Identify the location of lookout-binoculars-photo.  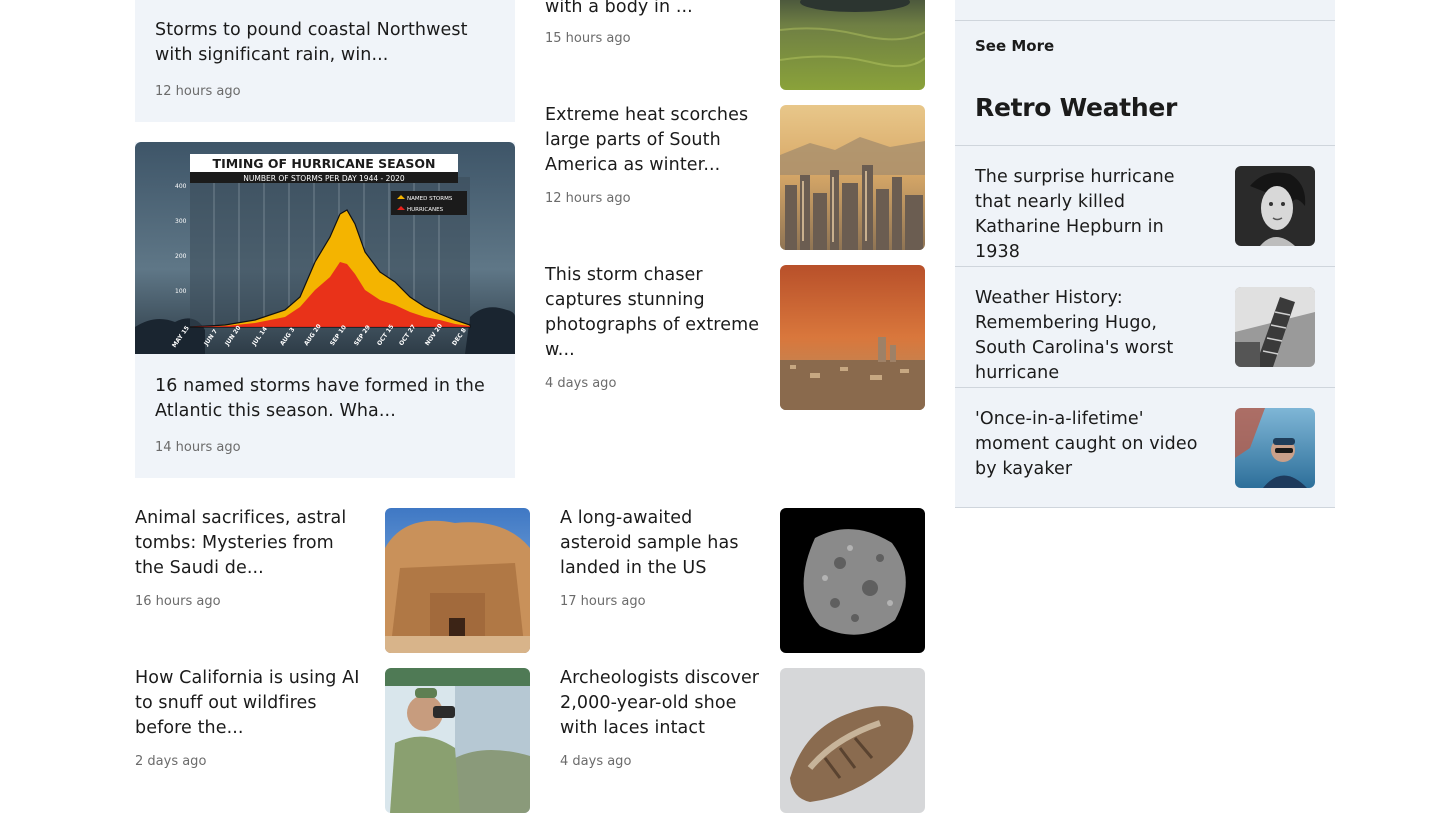
(457, 740).